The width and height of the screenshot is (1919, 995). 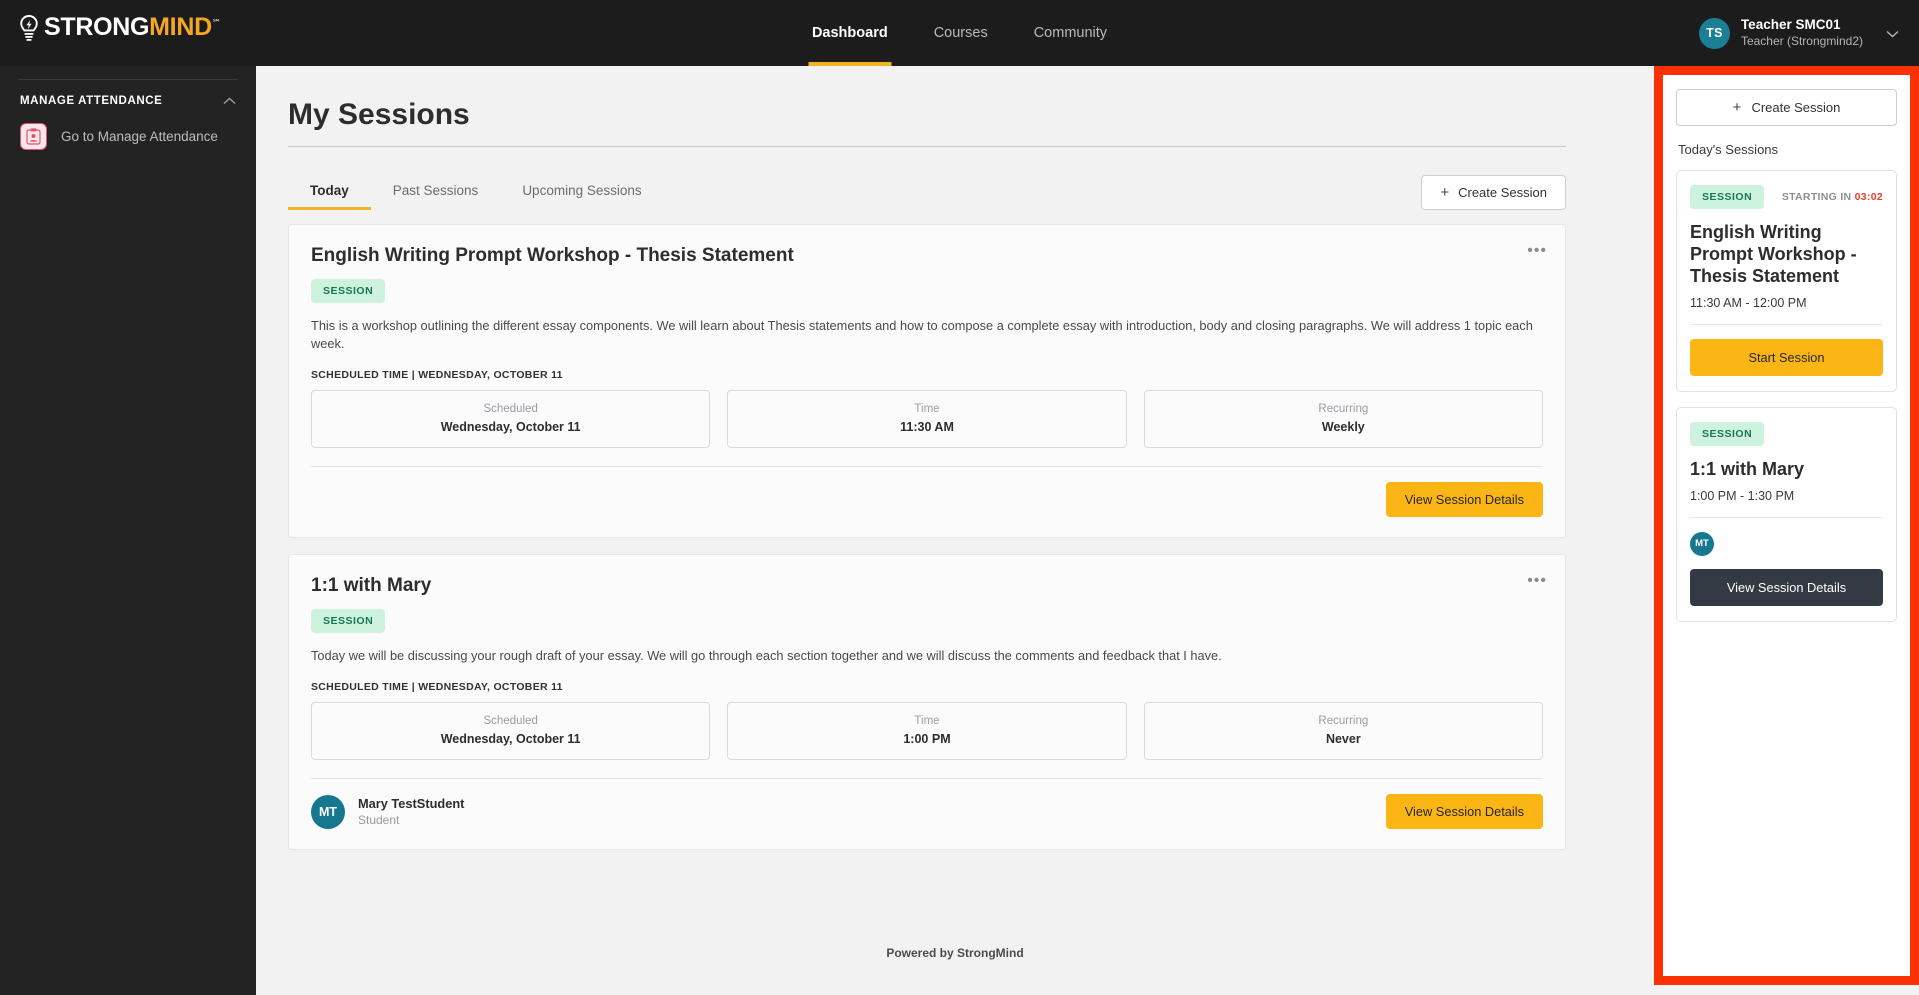 I want to click on sidebar-item-label: Go to Manage Attendance, so click(x=139, y=136).